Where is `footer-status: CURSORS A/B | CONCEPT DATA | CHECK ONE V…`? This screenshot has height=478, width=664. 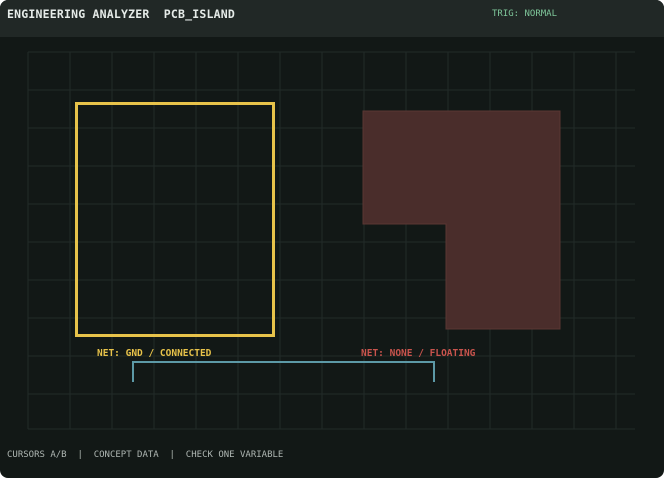
footer-status: CURSORS A/B | CONCEPT DATA | CHECK ONE V… is located at coordinates (145, 455).